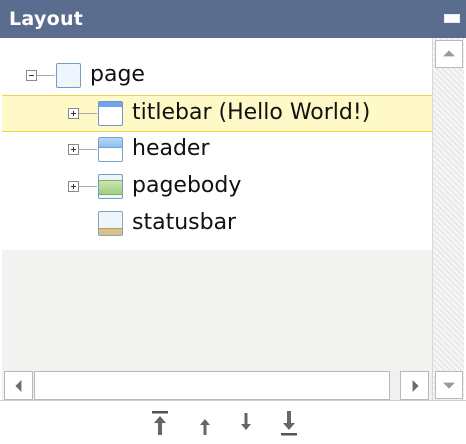  I want to click on move-to-top-icon, so click(160, 423).